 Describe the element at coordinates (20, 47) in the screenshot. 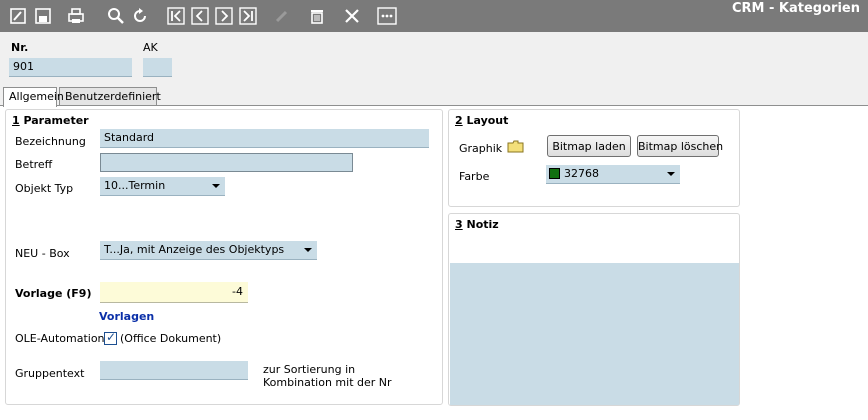

I see `nr-label: Nr.` at that location.